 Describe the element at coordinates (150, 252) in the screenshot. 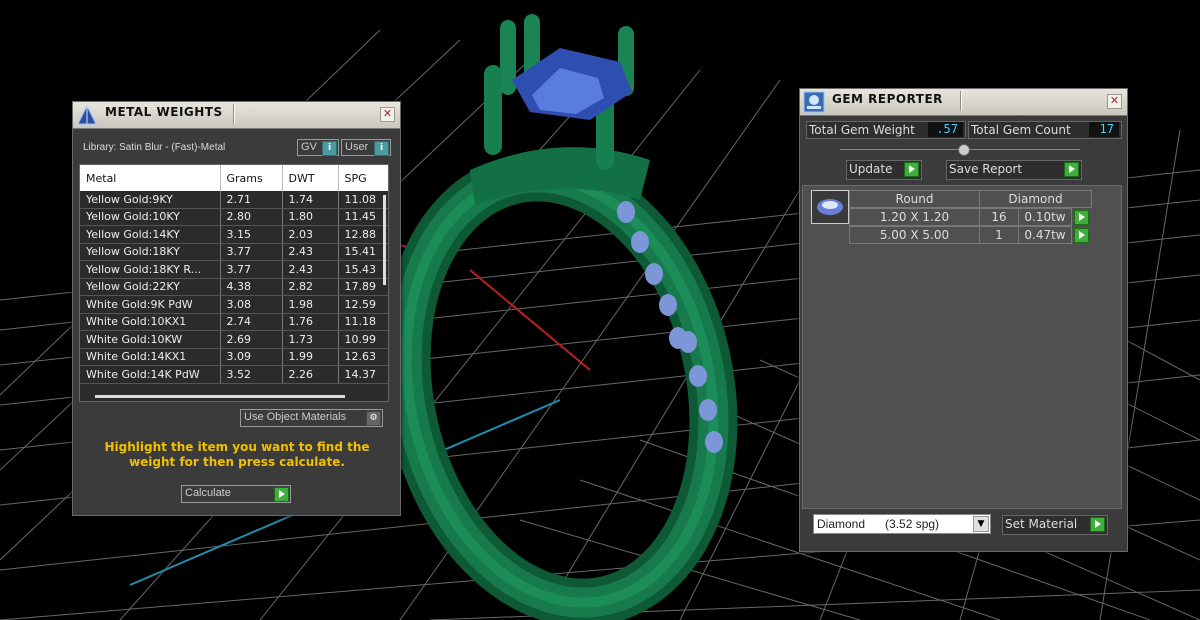

I see `table-cell: Yellow Gold:18KY` at that location.